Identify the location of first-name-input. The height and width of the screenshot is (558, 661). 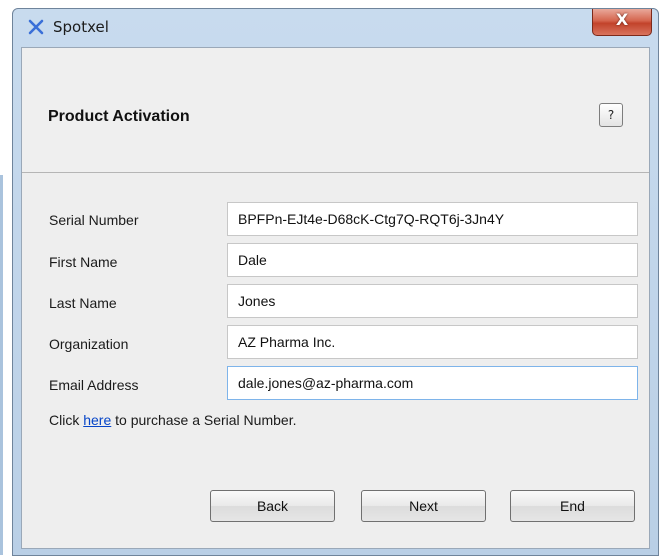
(432, 260).